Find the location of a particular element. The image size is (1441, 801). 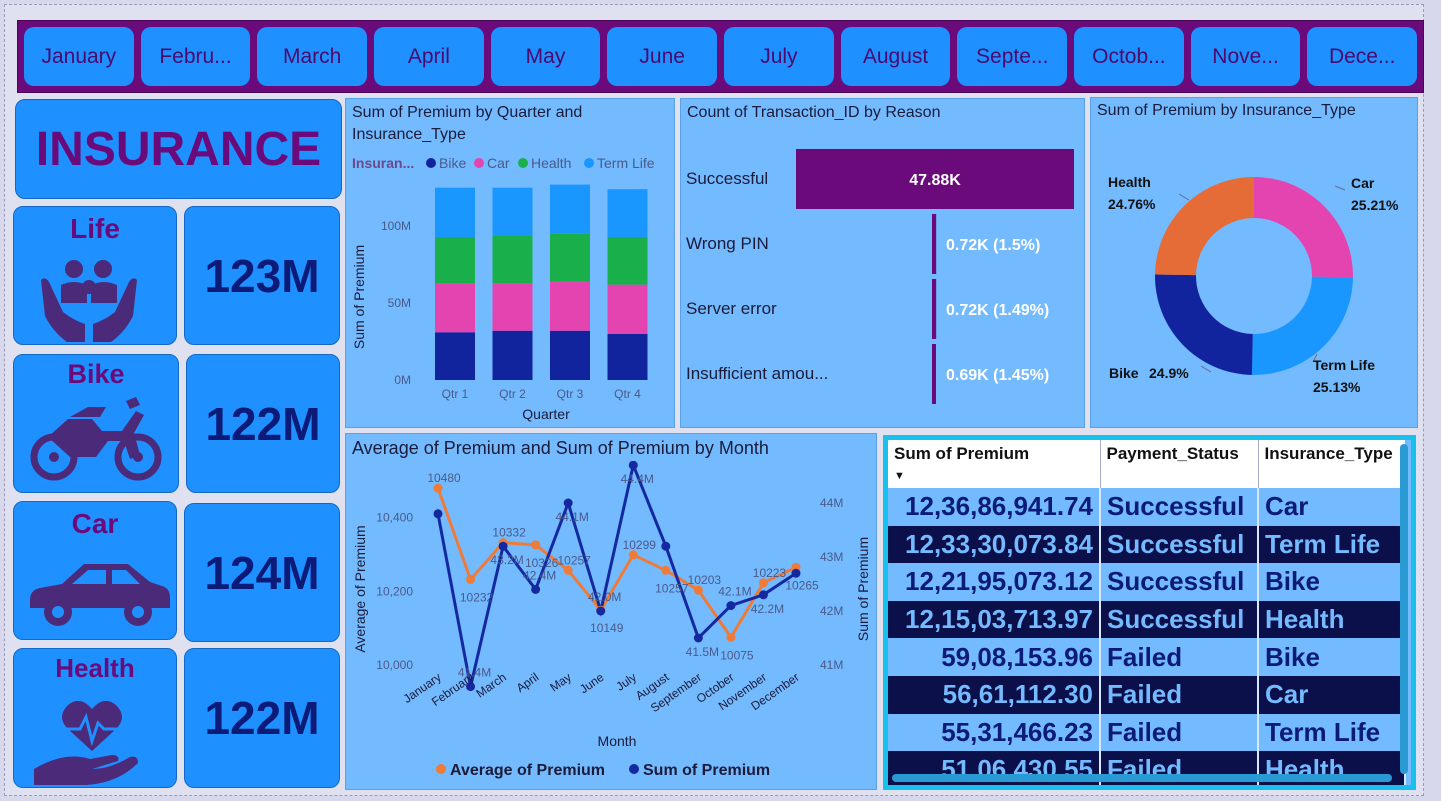

table-row: 55,31,466.23 Failed Term Life is located at coordinates (1147, 732).